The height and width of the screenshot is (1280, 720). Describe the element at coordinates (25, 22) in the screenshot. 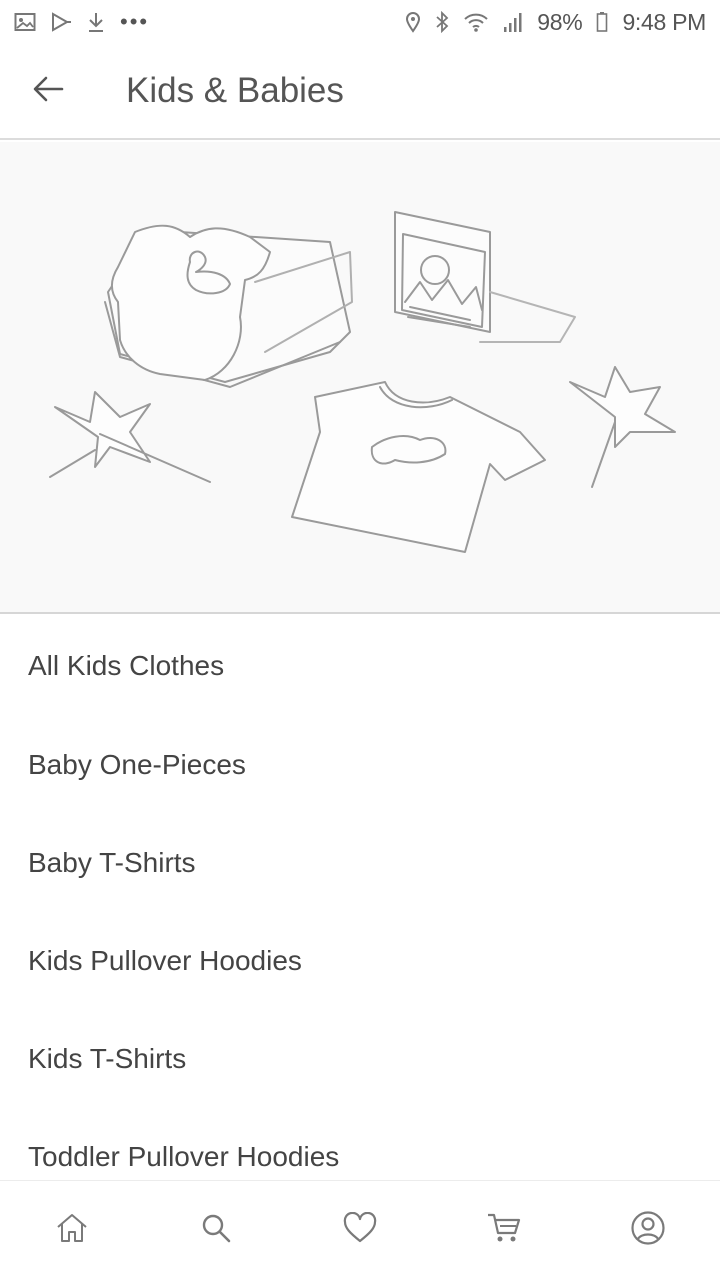

I see `gallery-icon` at that location.